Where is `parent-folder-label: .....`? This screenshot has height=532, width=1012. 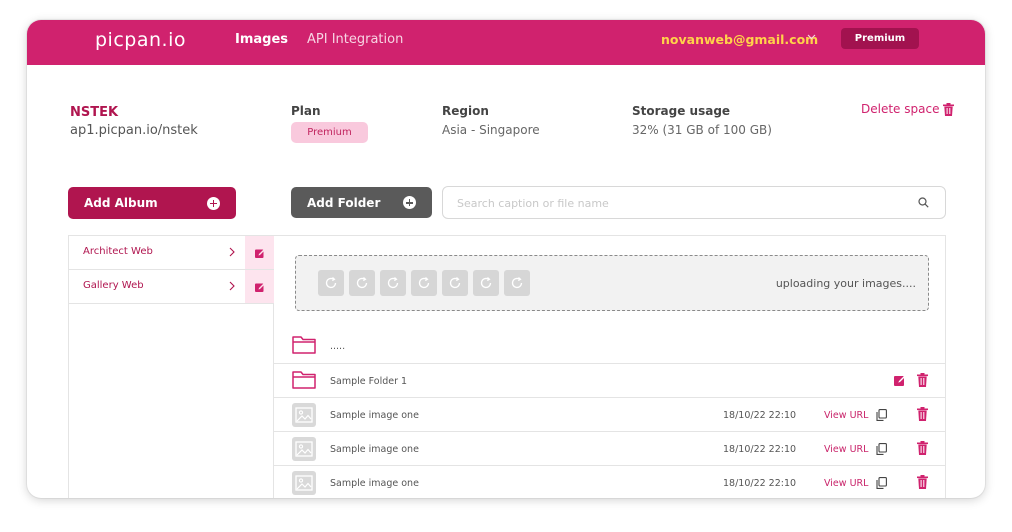 parent-folder-label: ..... is located at coordinates (338, 346).